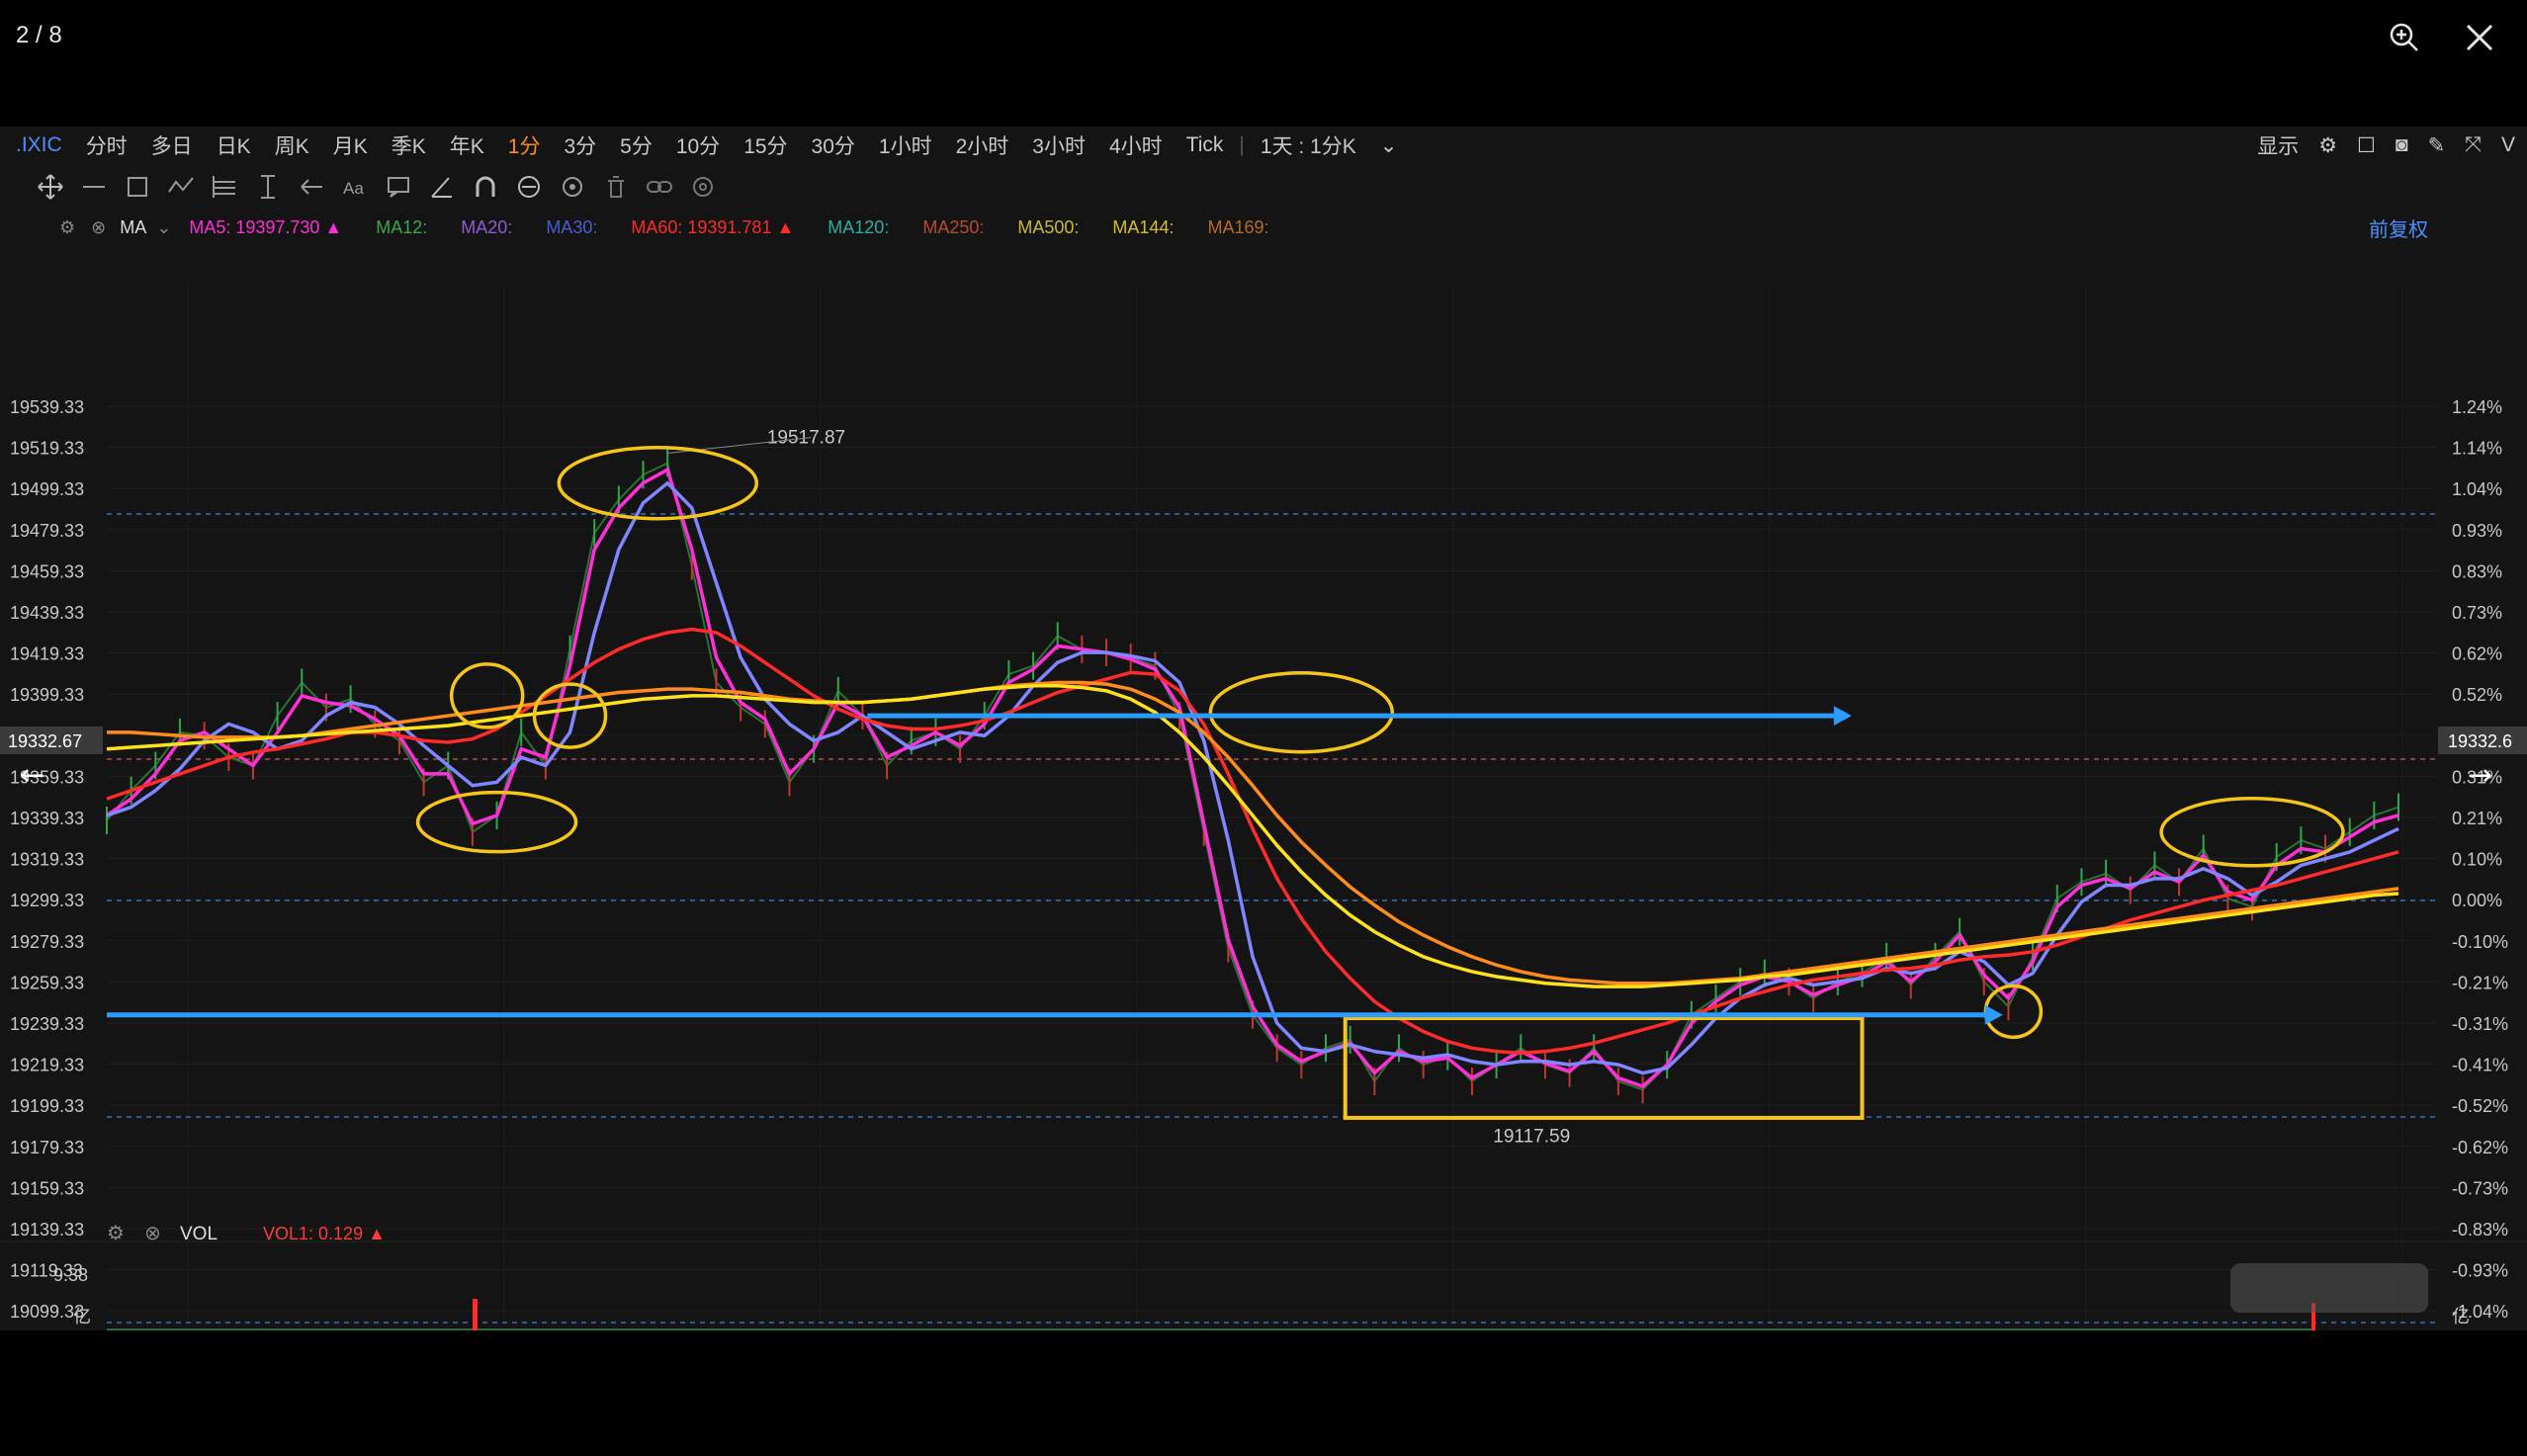 This screenshot has width=2527, height=1456. Describe the element at coordinates (2480, 741) in the screenshot. I see `current-price-label-right: 19332.6` at that location.